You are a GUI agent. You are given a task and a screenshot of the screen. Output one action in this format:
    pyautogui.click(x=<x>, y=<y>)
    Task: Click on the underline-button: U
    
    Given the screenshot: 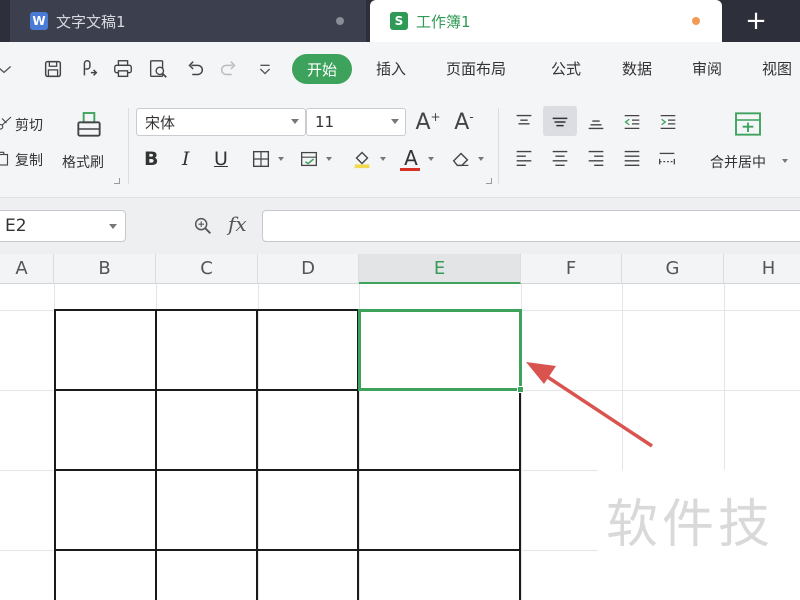 What is the action you would take?
    pyautogui.click(x=221, y=159)
    